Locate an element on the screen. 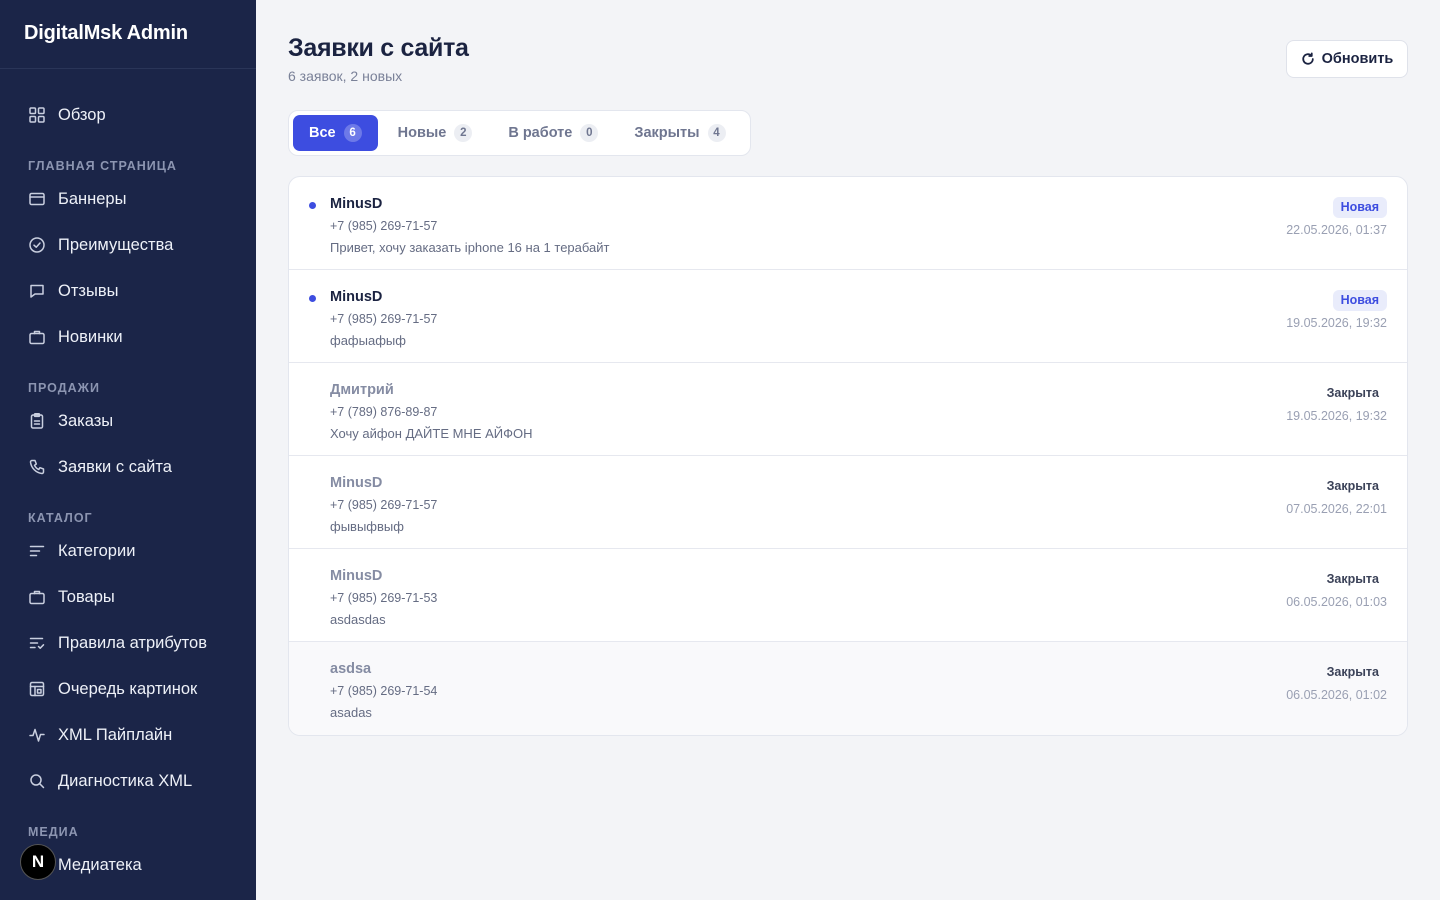  sidebar-item-image-queue: Очередь картинок is located at coordinates (128, 689).